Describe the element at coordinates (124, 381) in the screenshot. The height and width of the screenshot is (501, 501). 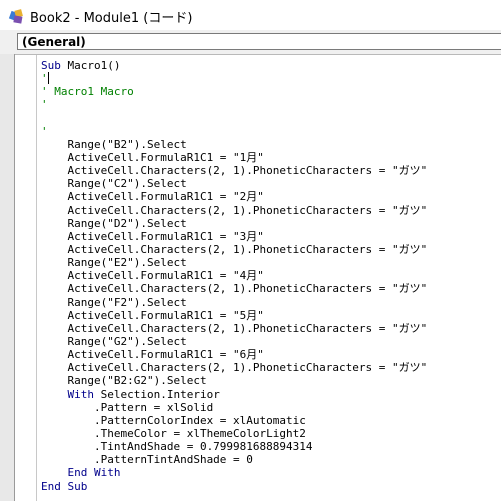
I see `code-token: Range("B2:G2").Select` at that location.